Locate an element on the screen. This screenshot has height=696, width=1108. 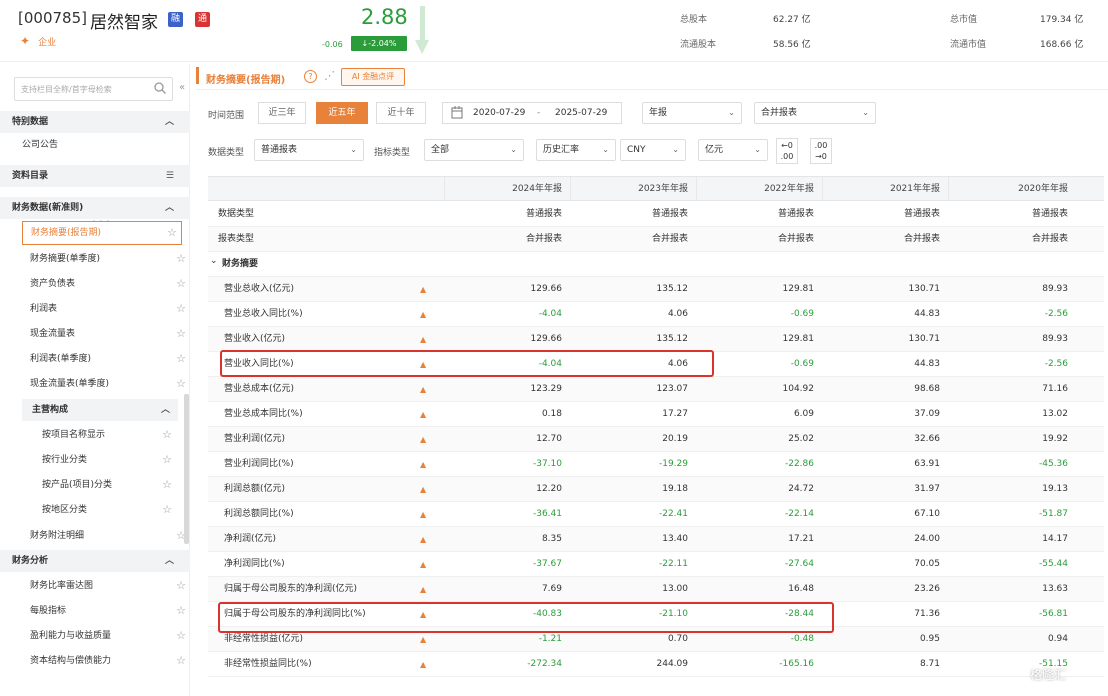
table-row: 营业收入(亿元) ▲ 129.66 135.12 129.81 130.71 89.93 is located at coordinates (656, 339).